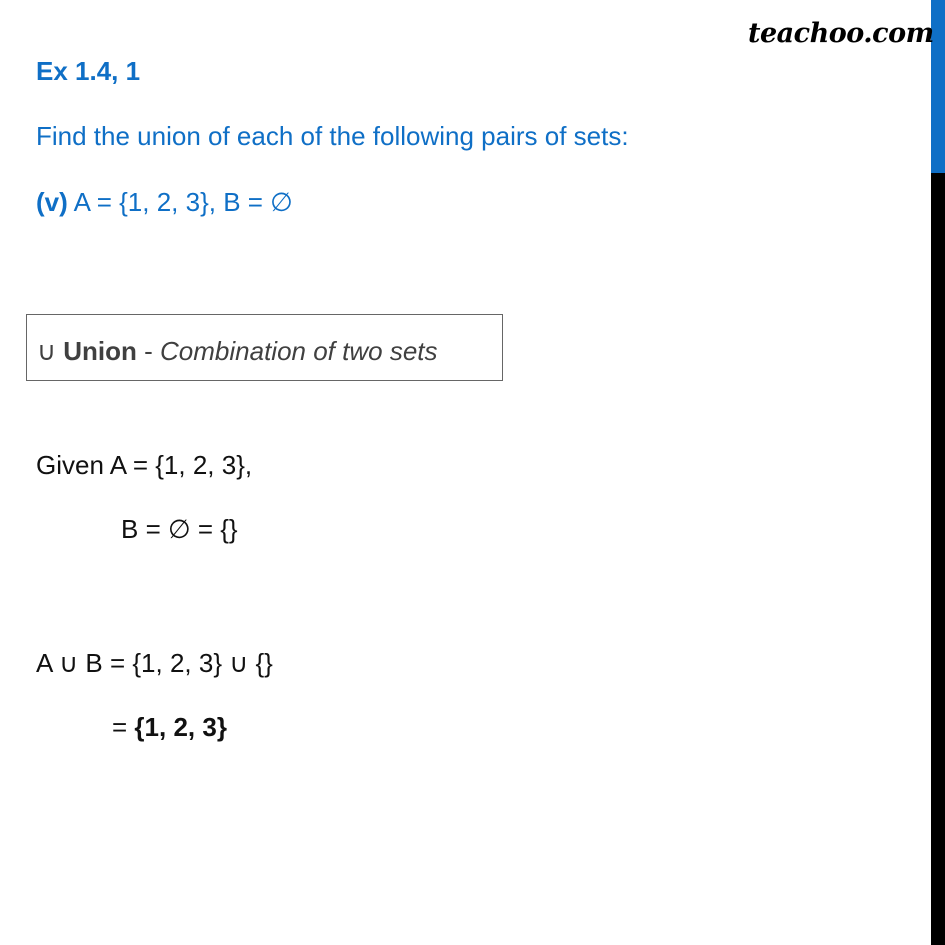 The image size is (945, 945). I want to click on given-b: B = ∅ = {}, so click(179, 529).